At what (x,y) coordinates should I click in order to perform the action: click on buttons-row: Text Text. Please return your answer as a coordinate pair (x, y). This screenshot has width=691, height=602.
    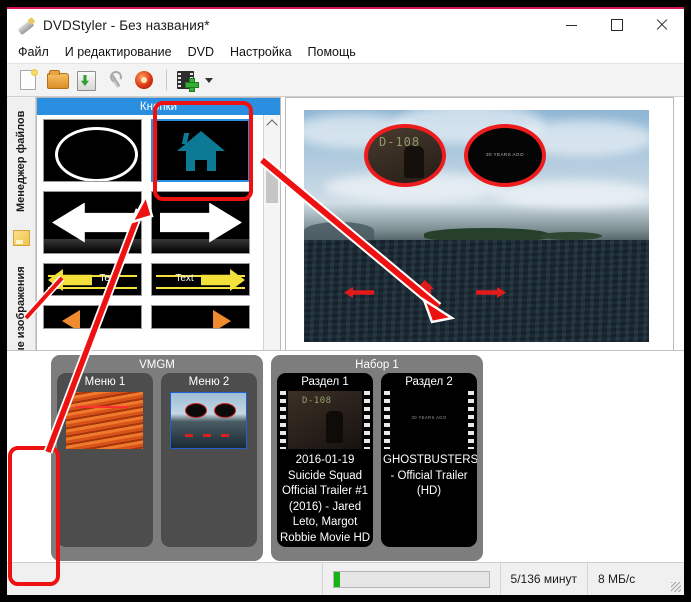
    Looking at the image, I should click on (153, 279).